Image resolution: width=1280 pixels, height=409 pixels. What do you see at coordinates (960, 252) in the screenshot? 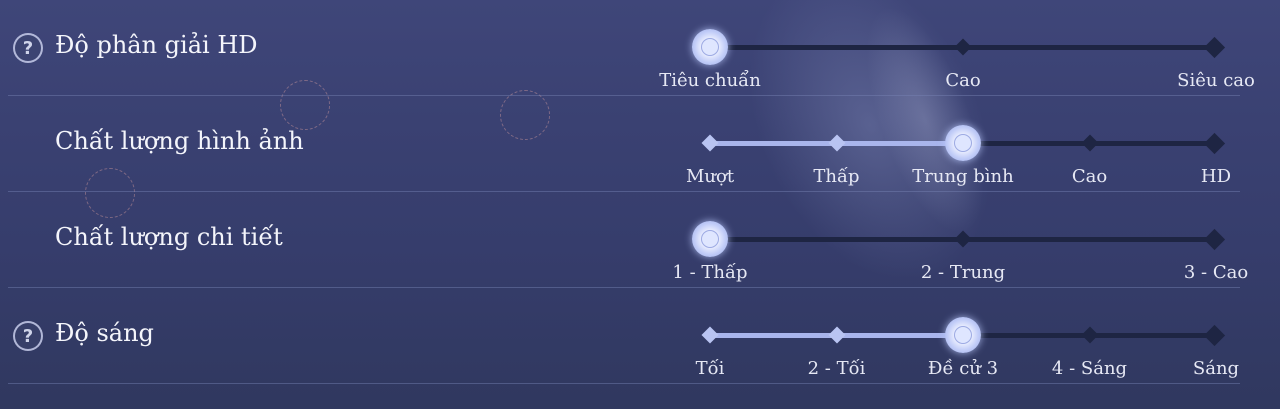
I see `setting-slider-detail-quality: 1 - Thấp 2 - Trung 3 - Cao` at bounding box center [960, 252].